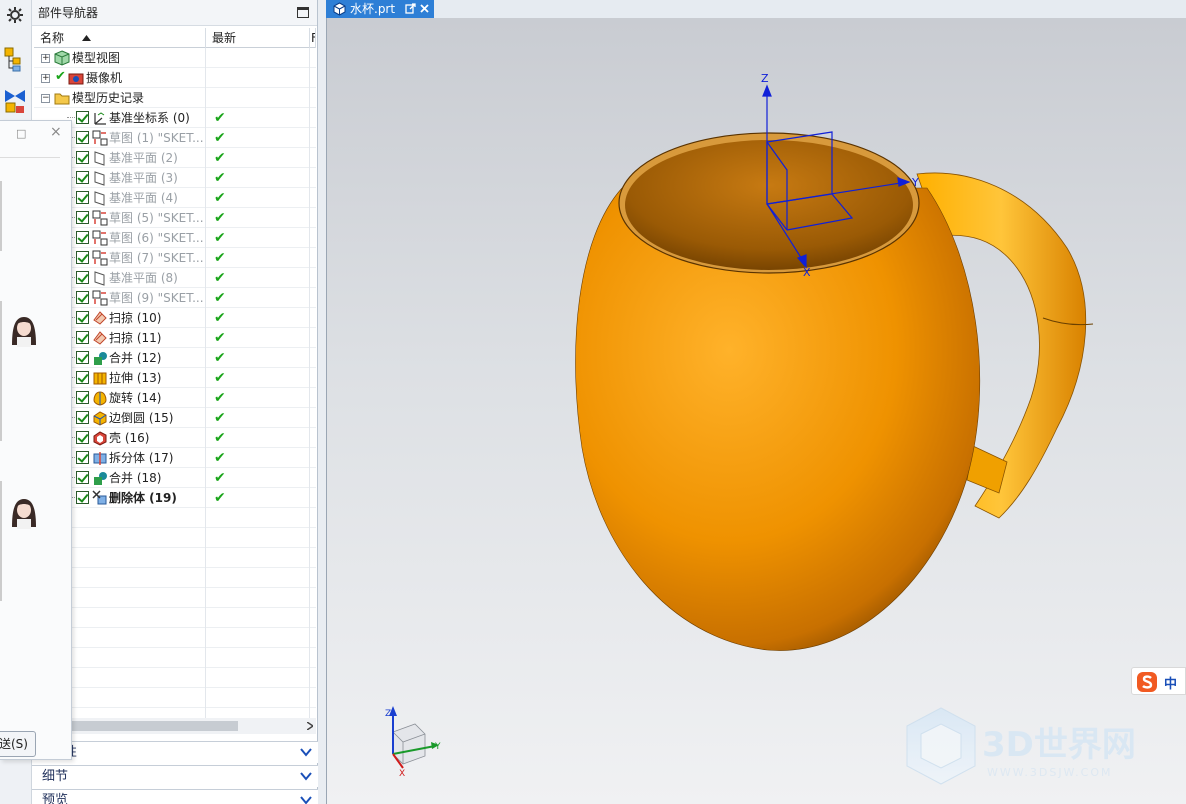 Image resolution: width=1186 pixels, height=804 pixels. Describe the element at coordinates (313, 38) in the screenshot. I see `column-extra-header: F` at that location.